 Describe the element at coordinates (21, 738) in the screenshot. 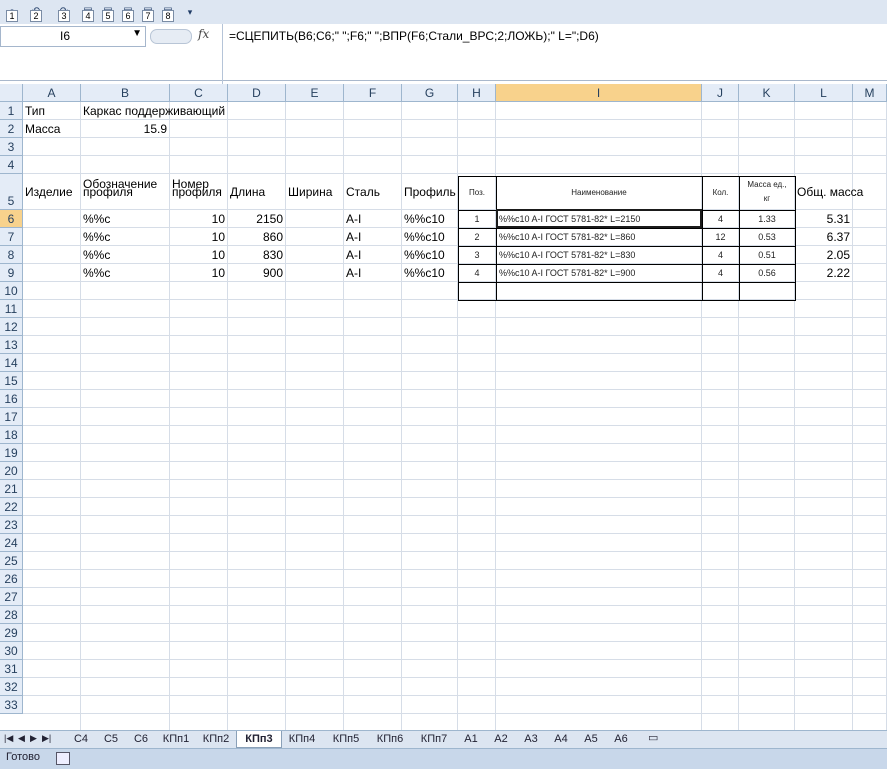

I see `prev-sheet-icon: ◀` at that location.